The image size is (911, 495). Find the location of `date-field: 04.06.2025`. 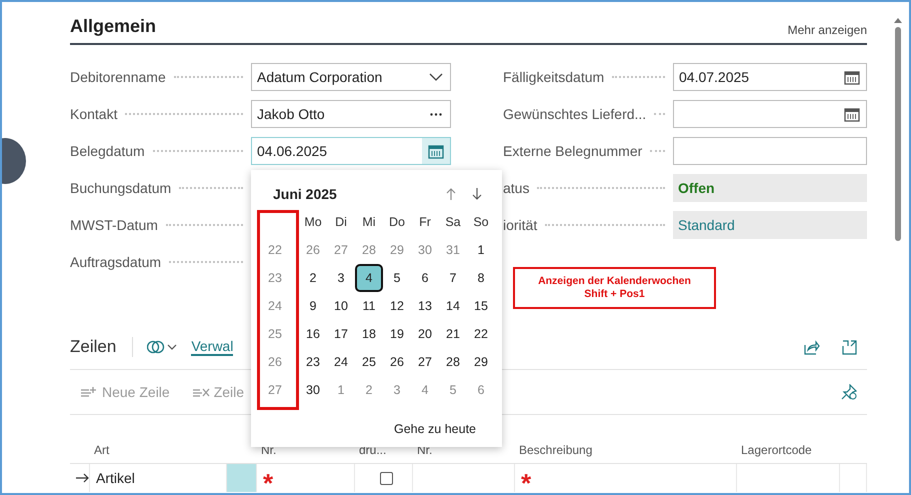

date-field: 04.06.2025 is located at coordinates (351, 151).